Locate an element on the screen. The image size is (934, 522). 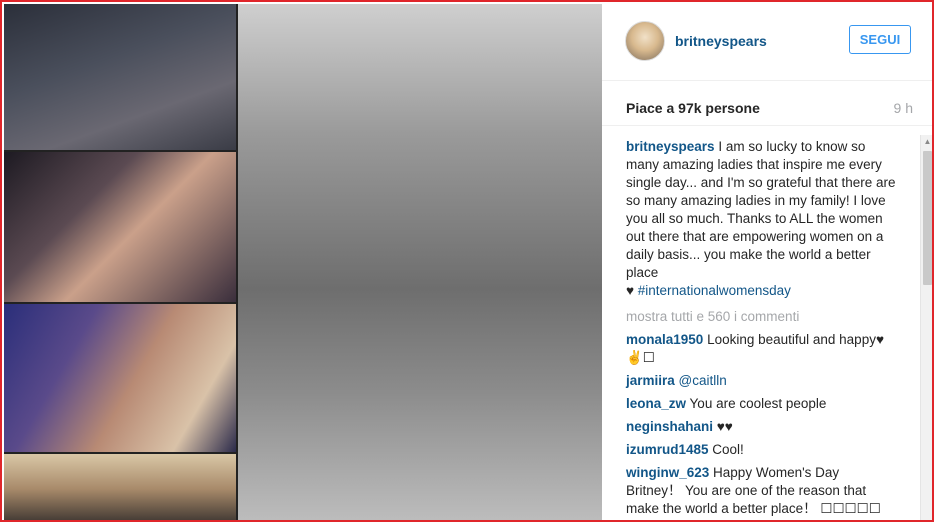
comment-item: leona_zw You are coolest people is located at coordinates (762, 404).